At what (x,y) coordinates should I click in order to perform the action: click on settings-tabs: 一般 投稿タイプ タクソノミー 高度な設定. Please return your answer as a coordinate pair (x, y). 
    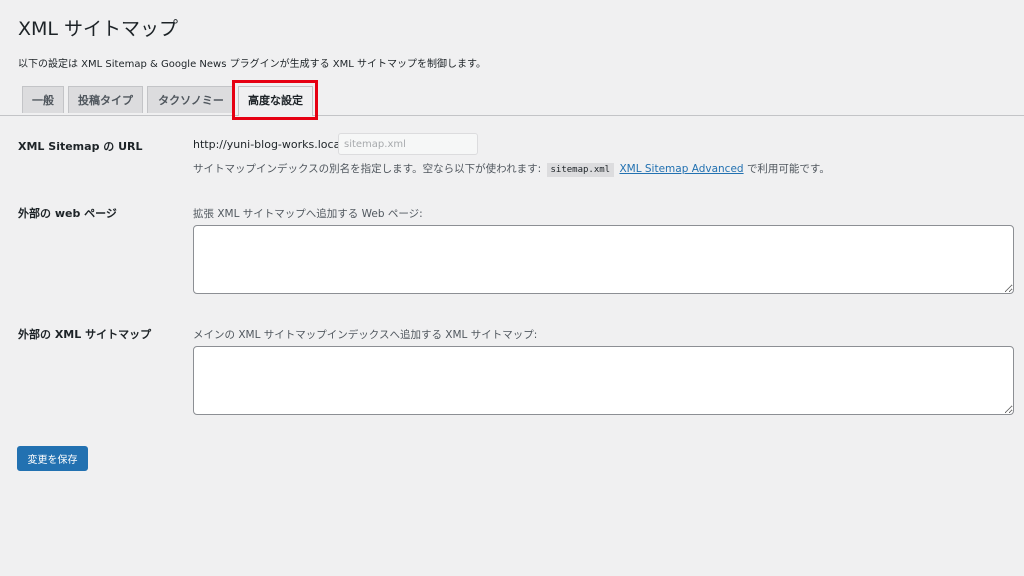
    Looking at the image, I should click on (512, 101).